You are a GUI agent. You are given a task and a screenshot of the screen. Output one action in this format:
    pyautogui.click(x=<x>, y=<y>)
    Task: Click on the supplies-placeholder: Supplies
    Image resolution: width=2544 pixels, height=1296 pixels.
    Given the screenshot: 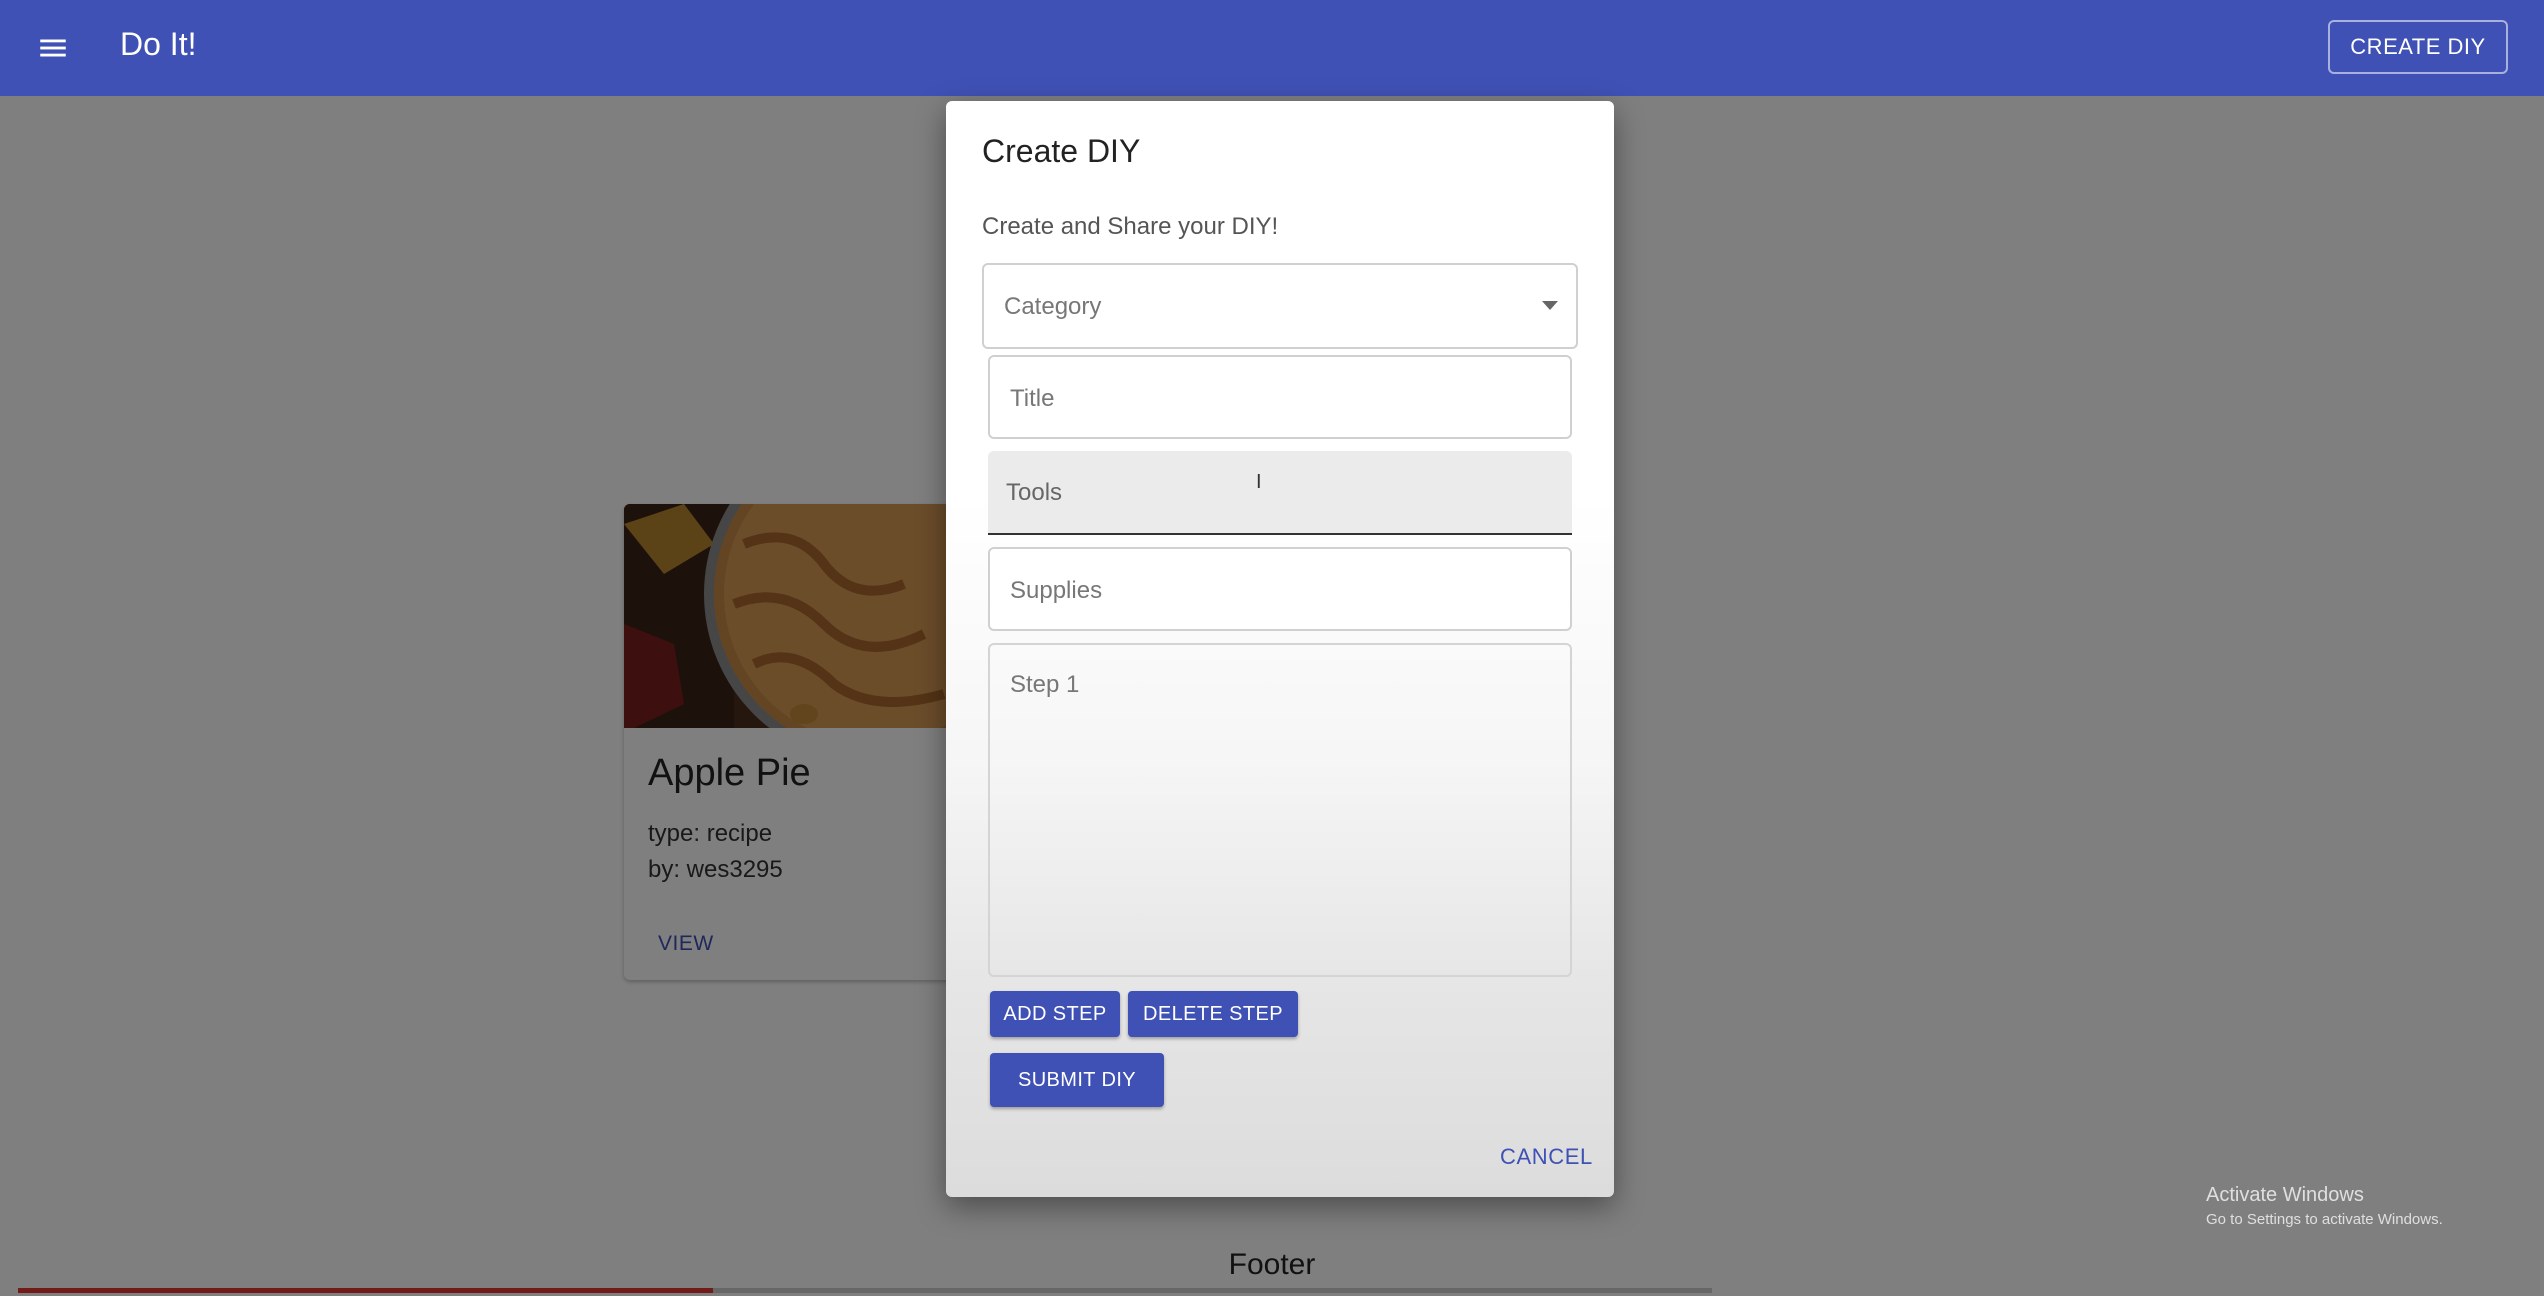 What is the action you would take?
    pyautogui.click(x=1056, y=590)
    